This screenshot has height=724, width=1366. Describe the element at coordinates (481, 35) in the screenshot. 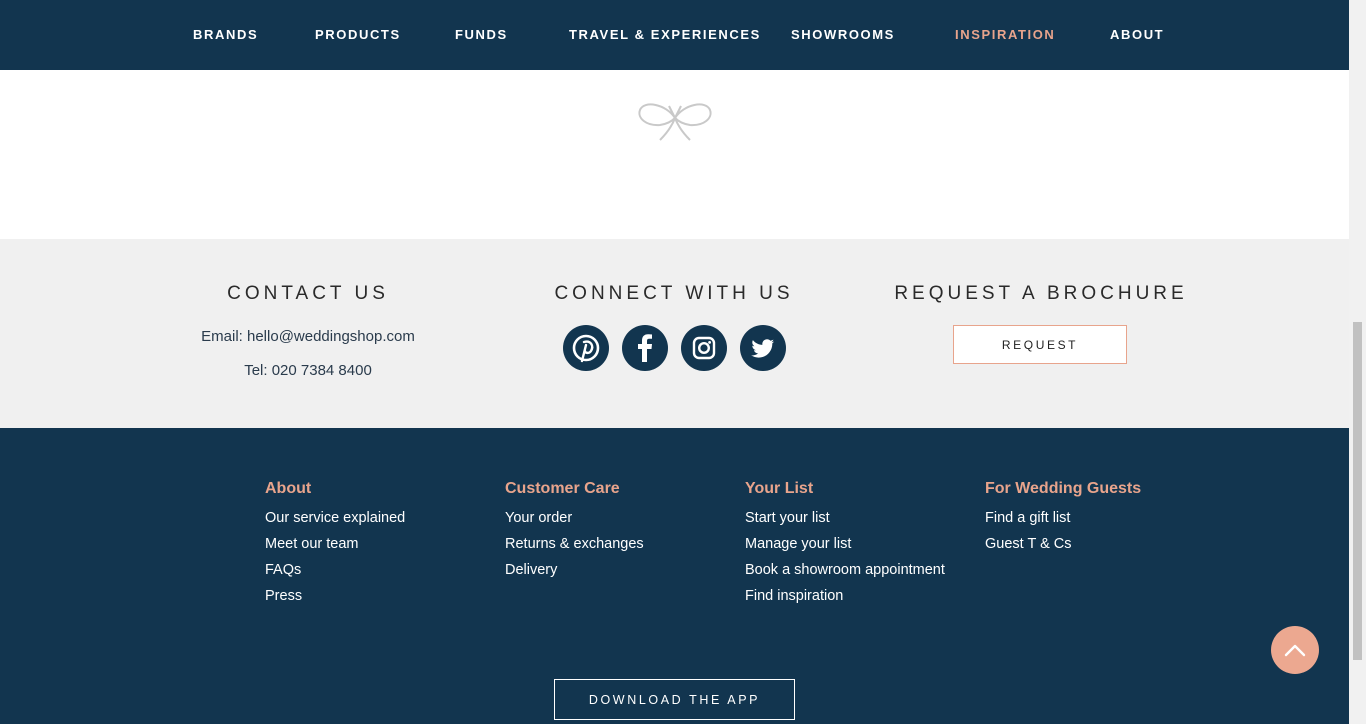

I see `nav-item-funds: FUNDS` at that location.